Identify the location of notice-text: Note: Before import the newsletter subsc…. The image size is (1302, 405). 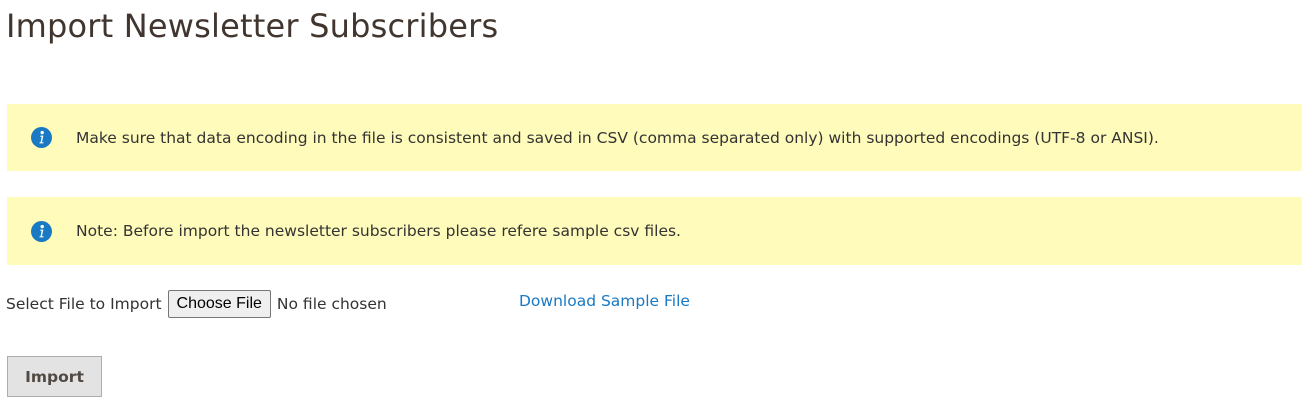
(378, 231).